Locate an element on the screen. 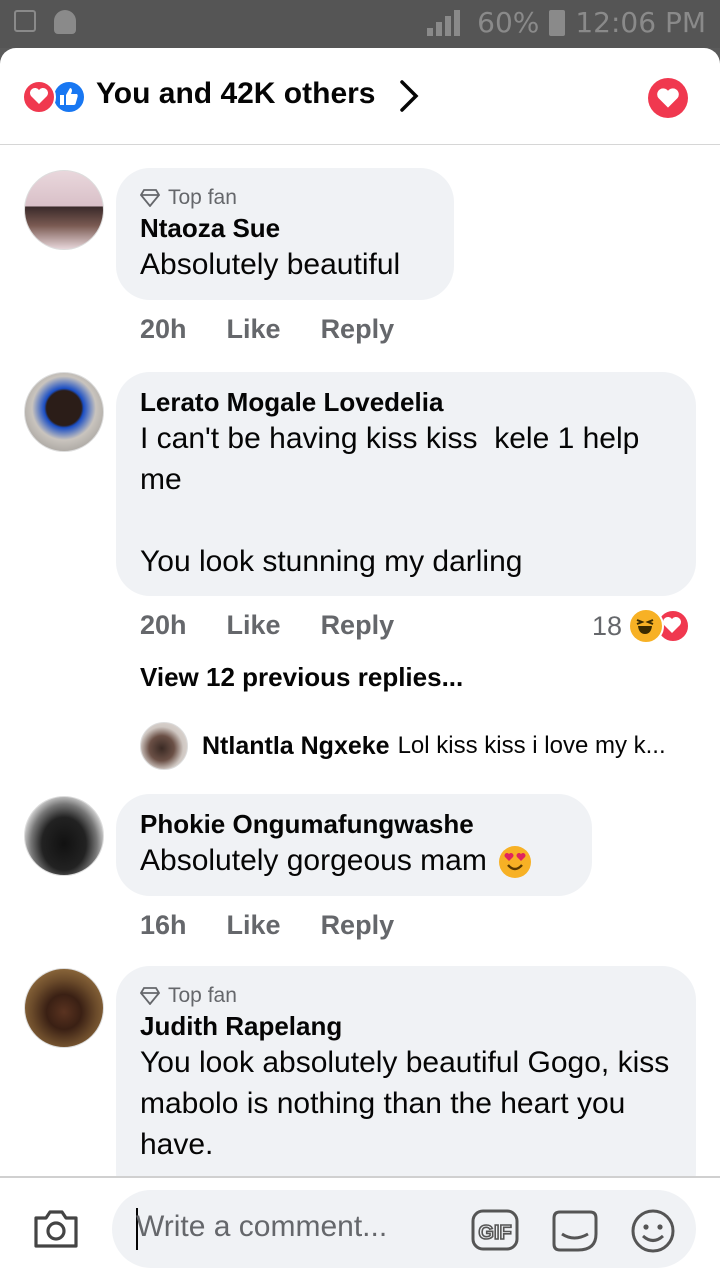 Image resolution: width=720 pixels, height=1280 pixels. snapchat-notification-icon is located at coordinates (65, 22).